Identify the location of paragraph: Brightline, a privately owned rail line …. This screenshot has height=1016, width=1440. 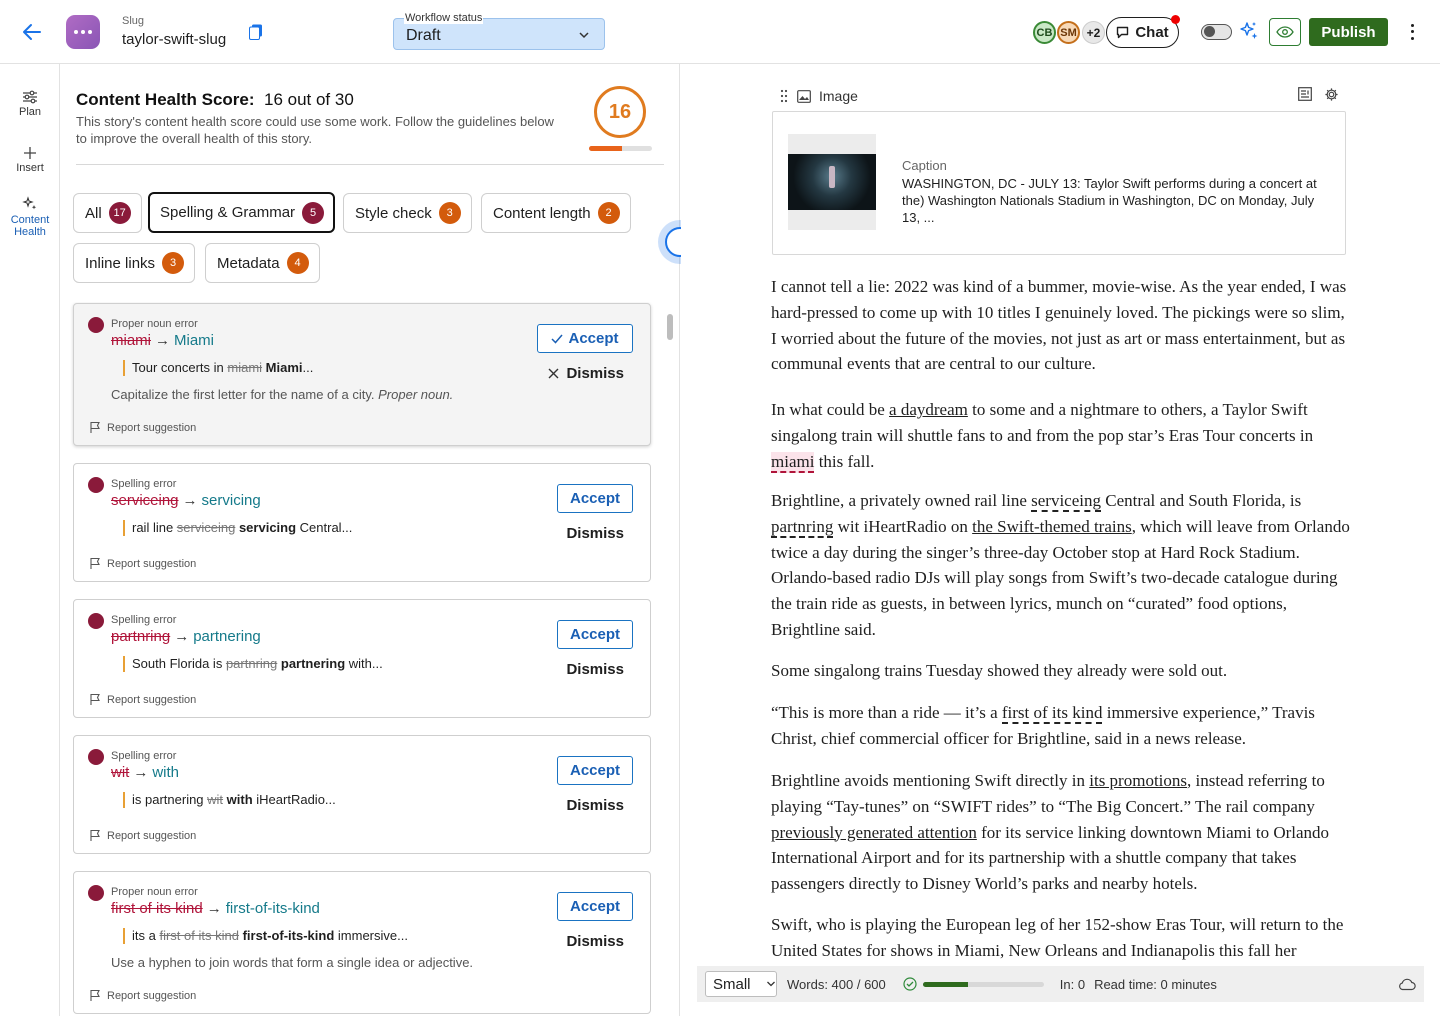
(1061, 565).